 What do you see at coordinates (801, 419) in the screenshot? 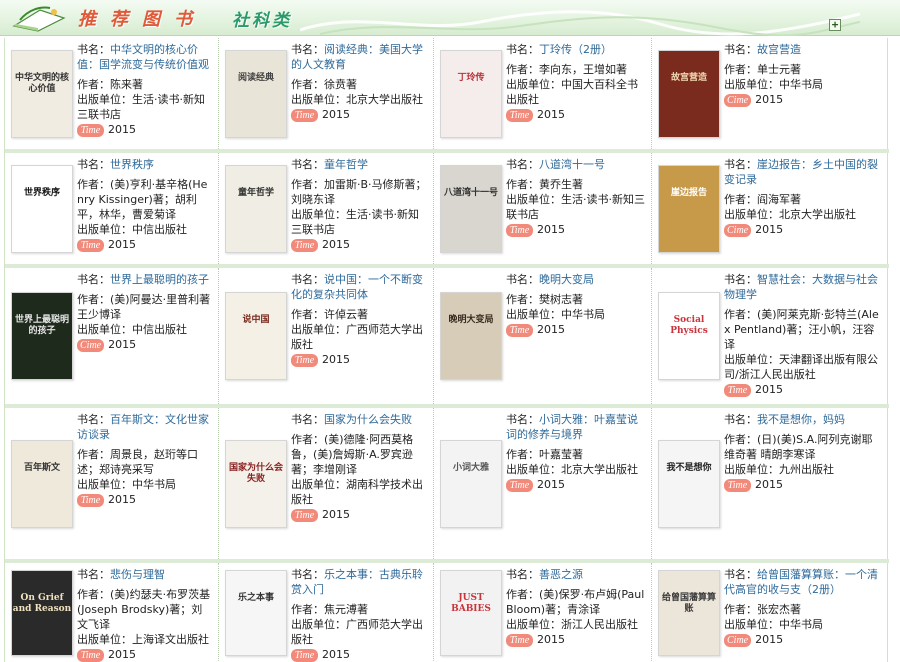
I see `book-title-value: 我不是想你，妈妈` at bounding box center [801, 419].